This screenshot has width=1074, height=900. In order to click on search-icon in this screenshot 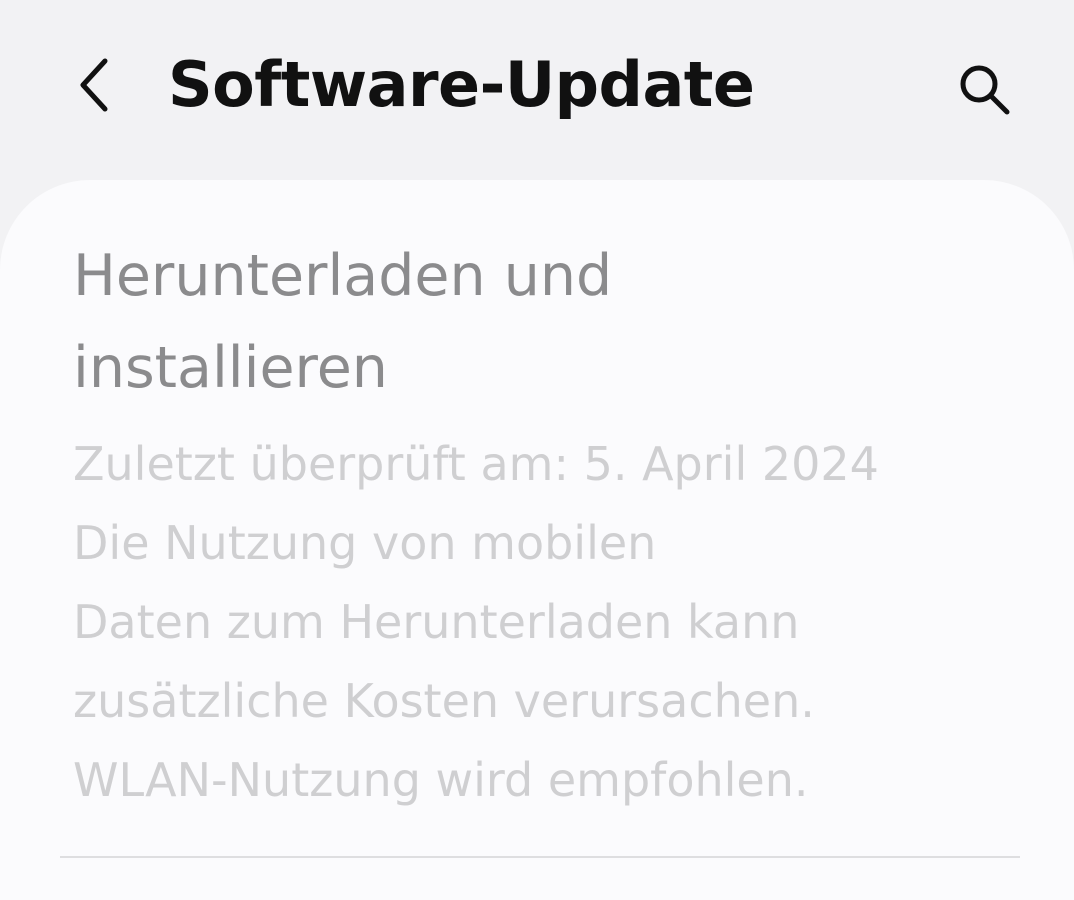, I will do `click(985, 90)`.